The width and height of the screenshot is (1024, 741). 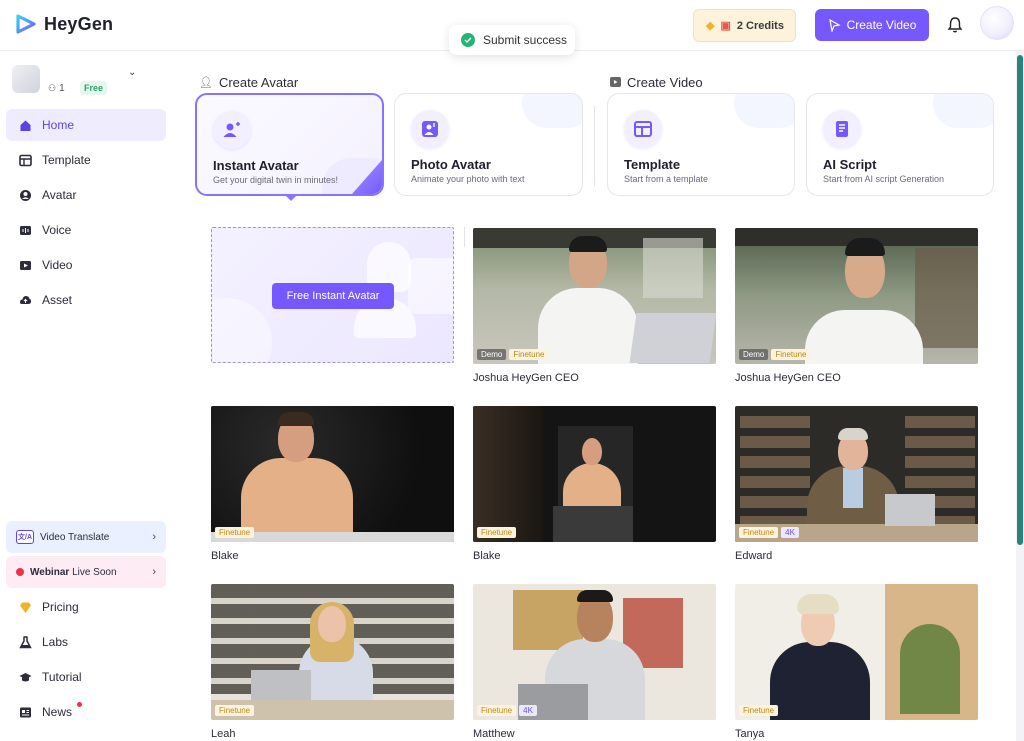 I want to click on success-toast: Submit success, so click(x=512, y=40).